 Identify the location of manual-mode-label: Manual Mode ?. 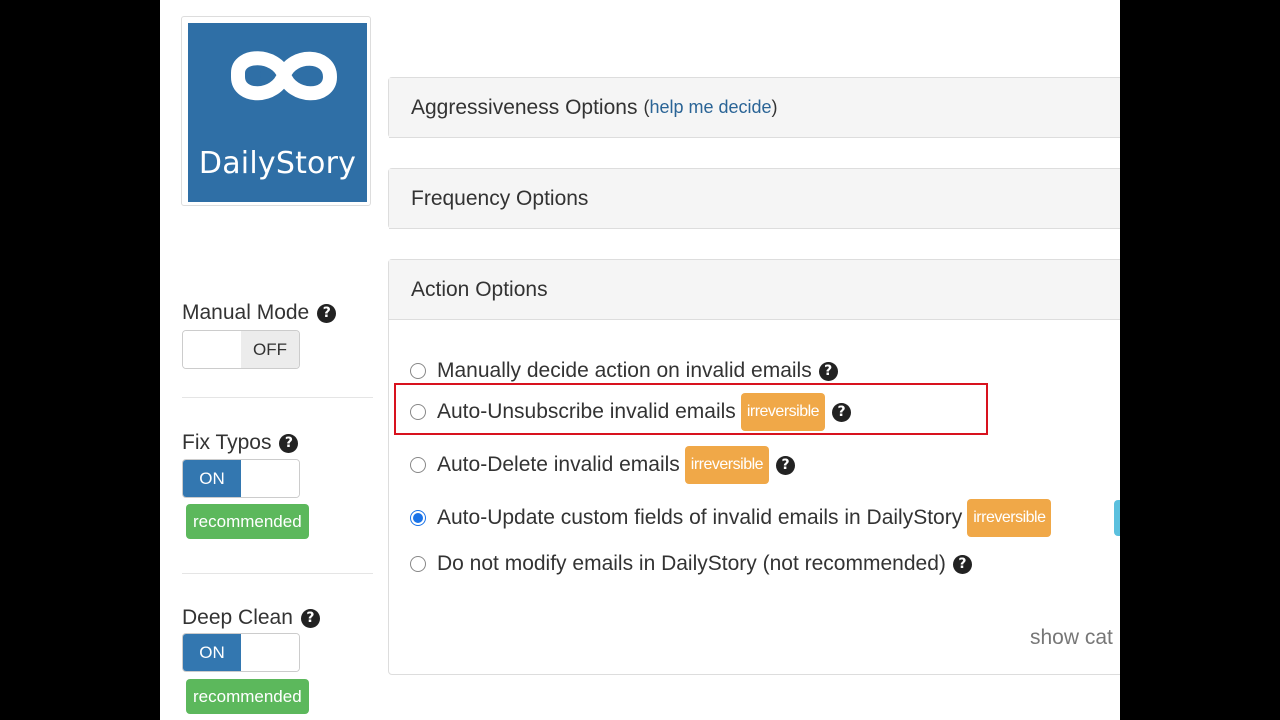
(259, 313).